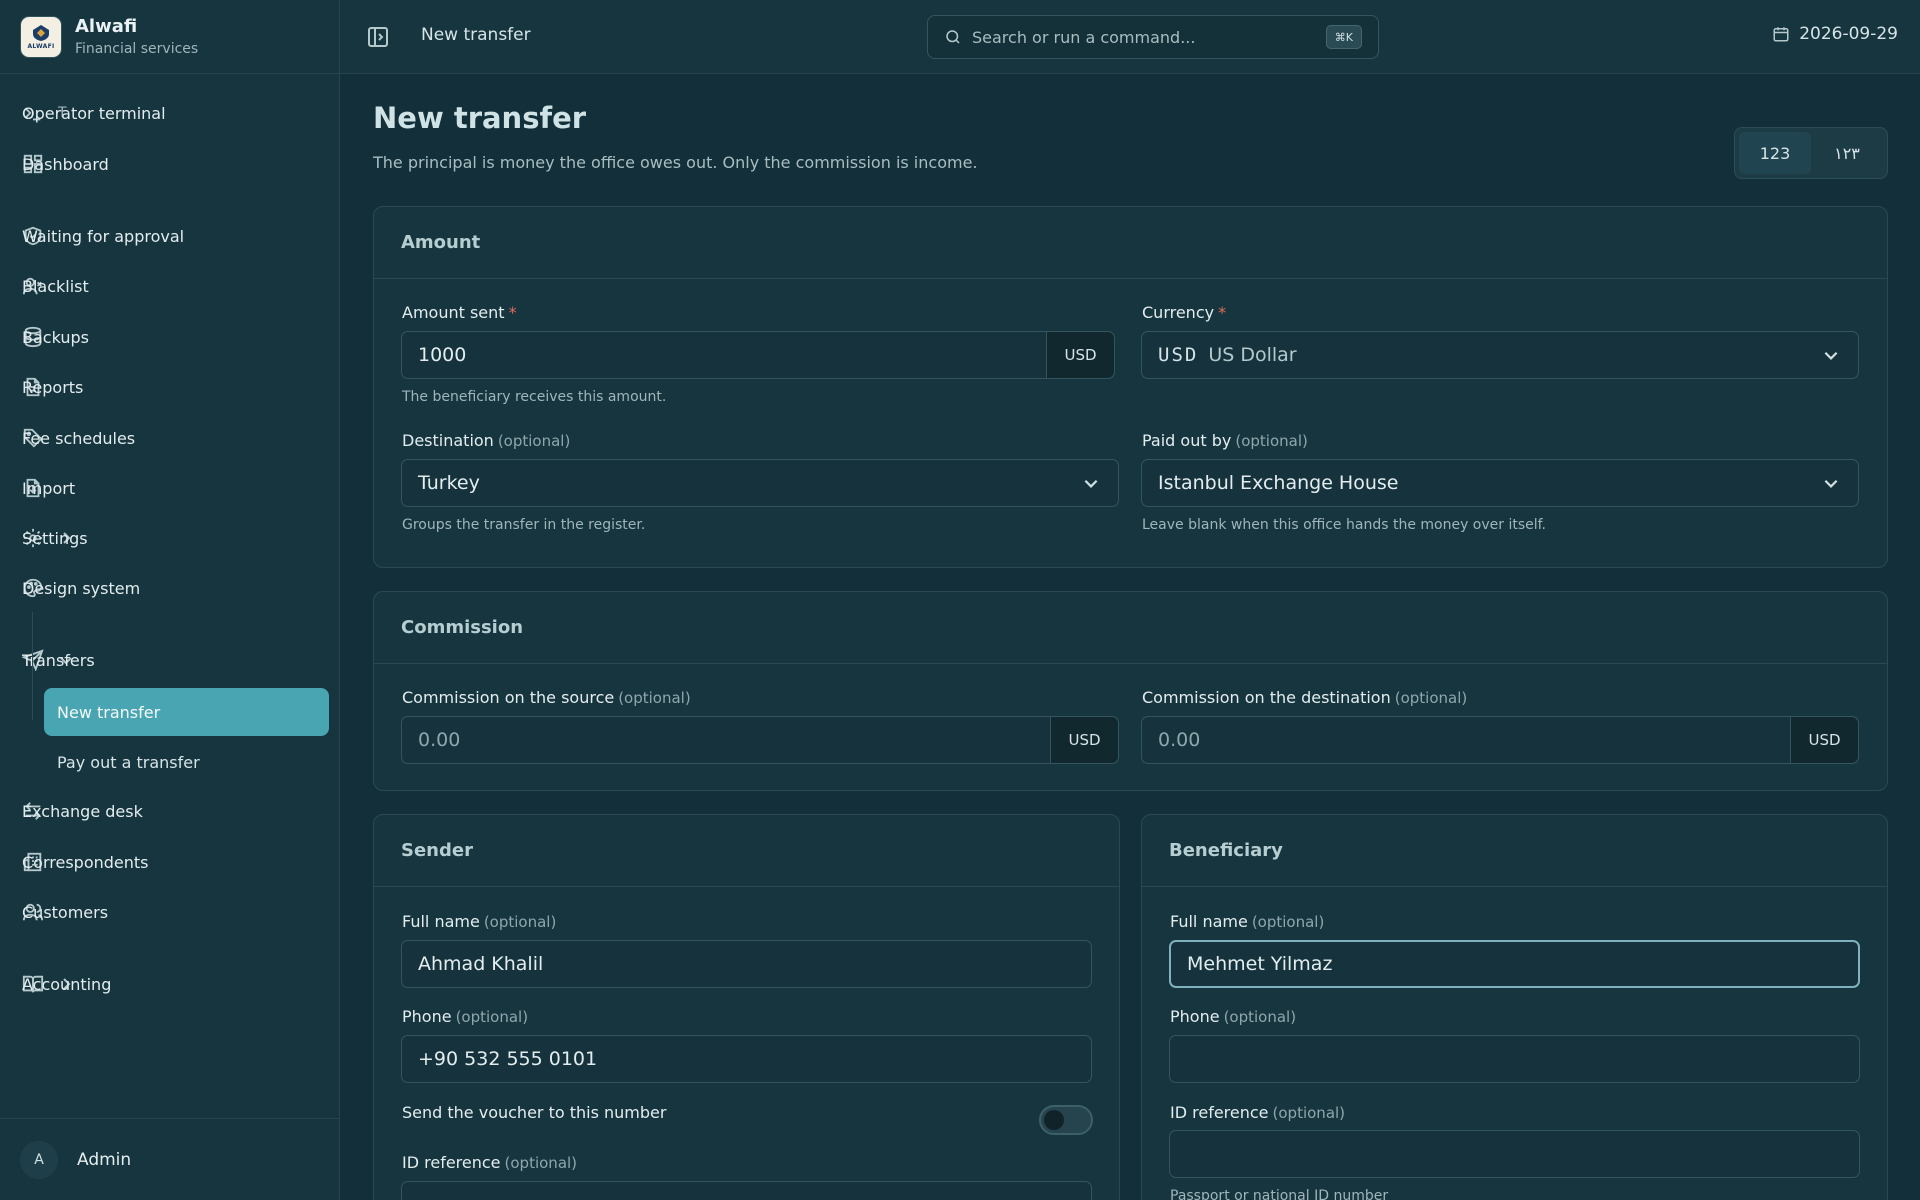 Image resolution: width=1920 pixels, height=1200 pixels. What do you see at coordinates (476, 35) in the screenshot?
I see `breadcrumb: New transfer` at bounding box center [476, 35].